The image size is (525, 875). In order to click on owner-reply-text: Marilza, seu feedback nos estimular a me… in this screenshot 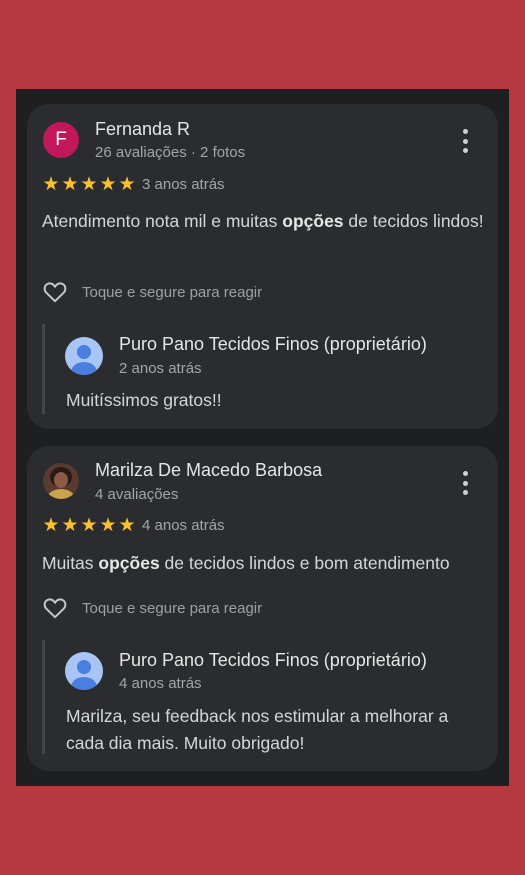, I will do `click(257, 729)`.